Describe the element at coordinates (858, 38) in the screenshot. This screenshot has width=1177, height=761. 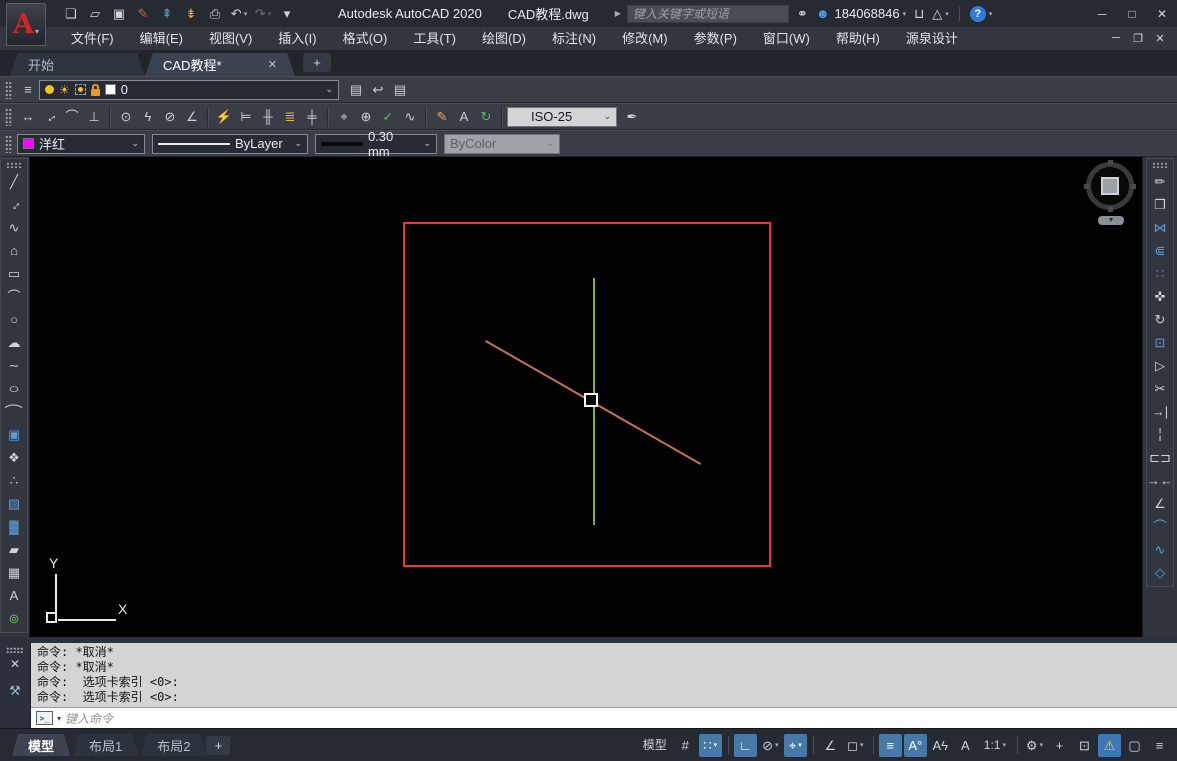
I see `menu-item: 帮助(H)` at that location.